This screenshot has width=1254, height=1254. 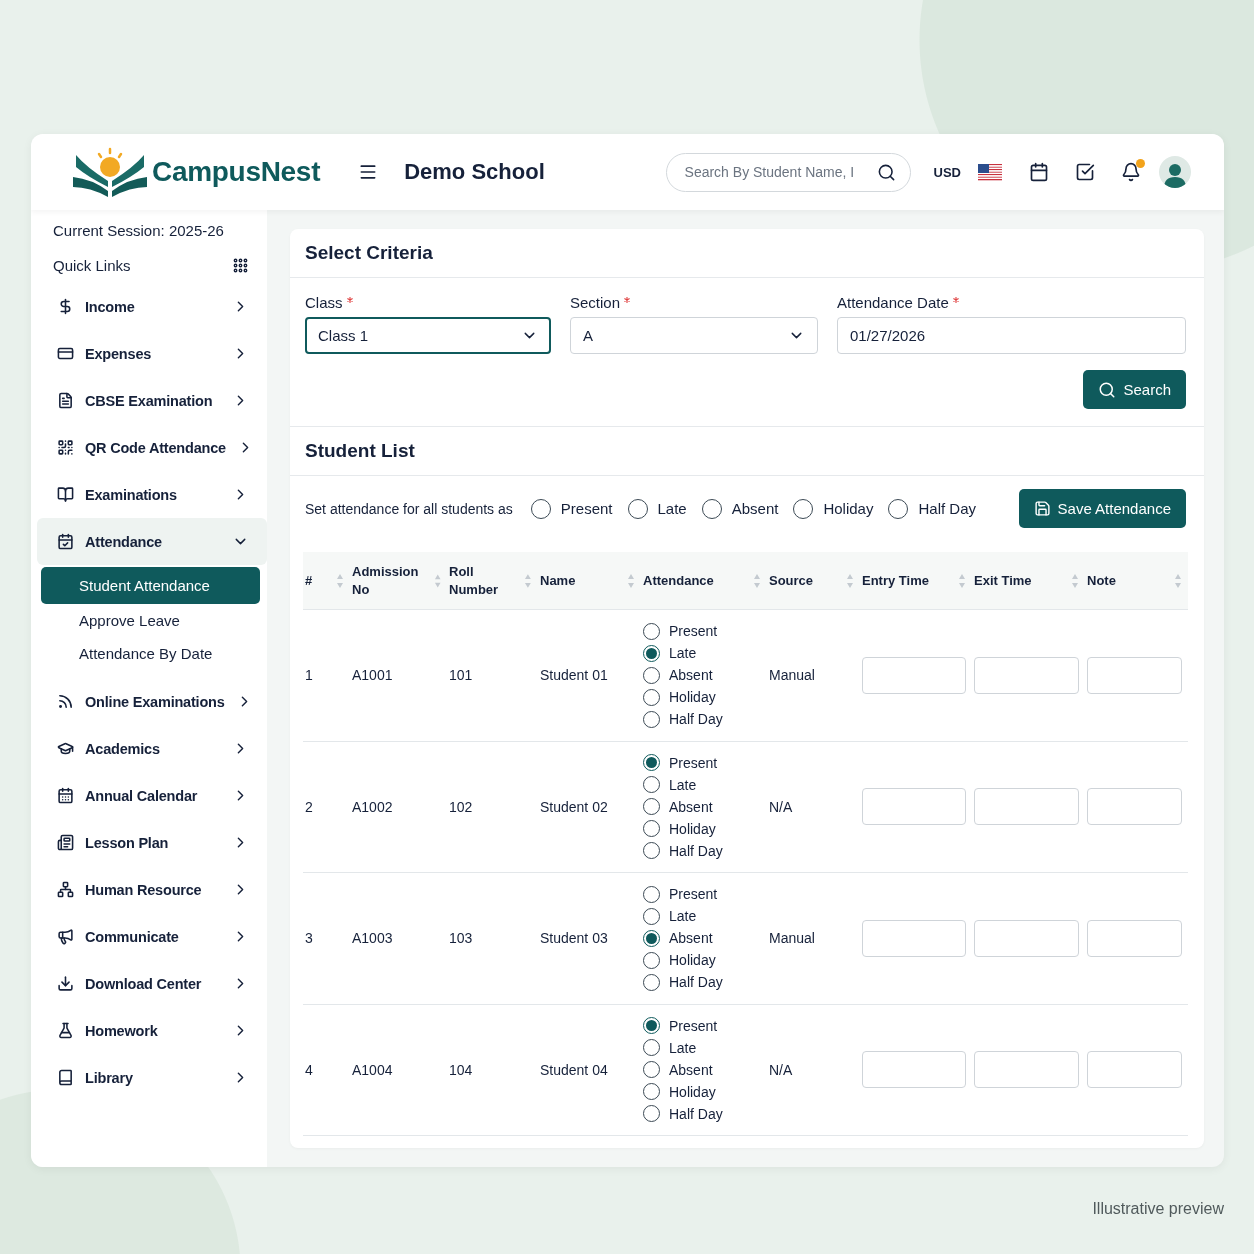 What do you see at coordinates (372, 675) in the screenshot?
I see `table-cell: A1001` at bounding box center [372, 675].